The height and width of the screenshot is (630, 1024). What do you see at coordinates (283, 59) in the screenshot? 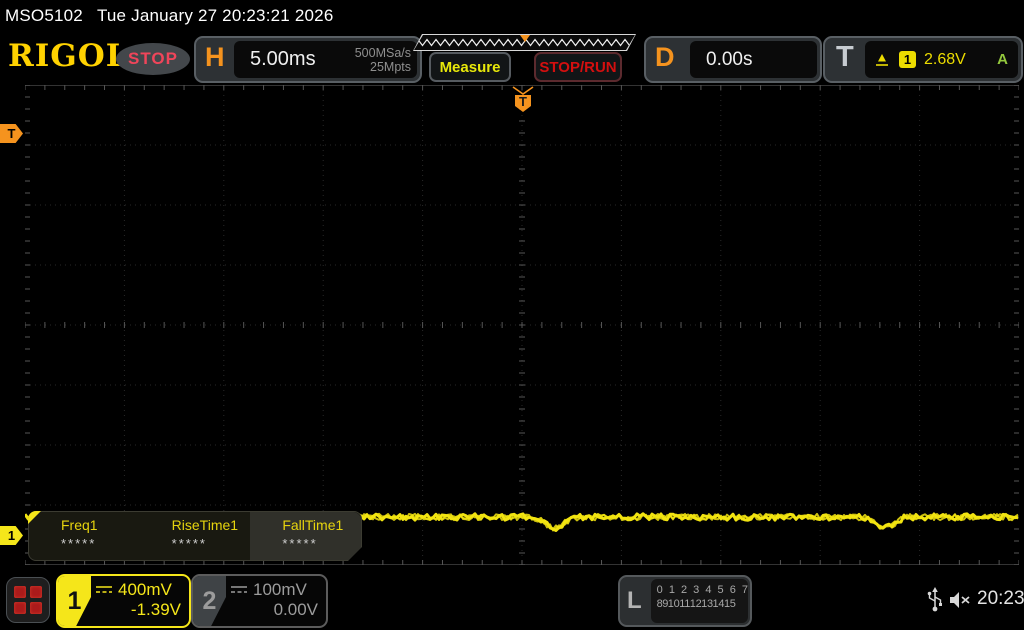
I see `timebase-value: 5.00ms` at bounding box center [283, 59].